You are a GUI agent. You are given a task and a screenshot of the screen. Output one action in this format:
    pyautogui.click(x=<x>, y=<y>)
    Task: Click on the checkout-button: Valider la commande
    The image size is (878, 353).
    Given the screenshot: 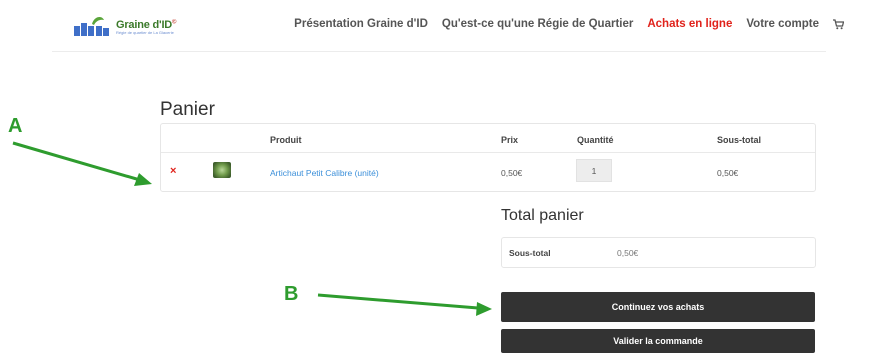 What is the action you would take?
    pyautogui.click(x=658, y=341)
    